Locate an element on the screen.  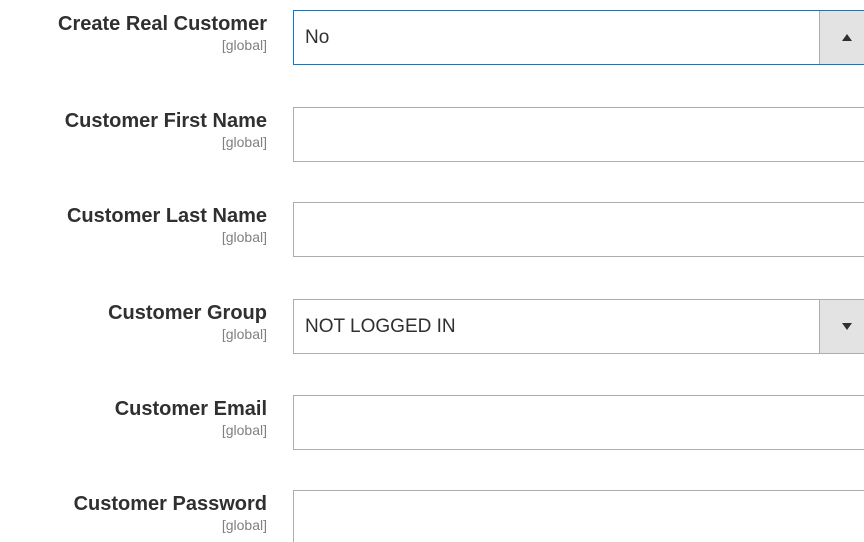
create-real-customer-select: No is located at coordinates (578, 37).